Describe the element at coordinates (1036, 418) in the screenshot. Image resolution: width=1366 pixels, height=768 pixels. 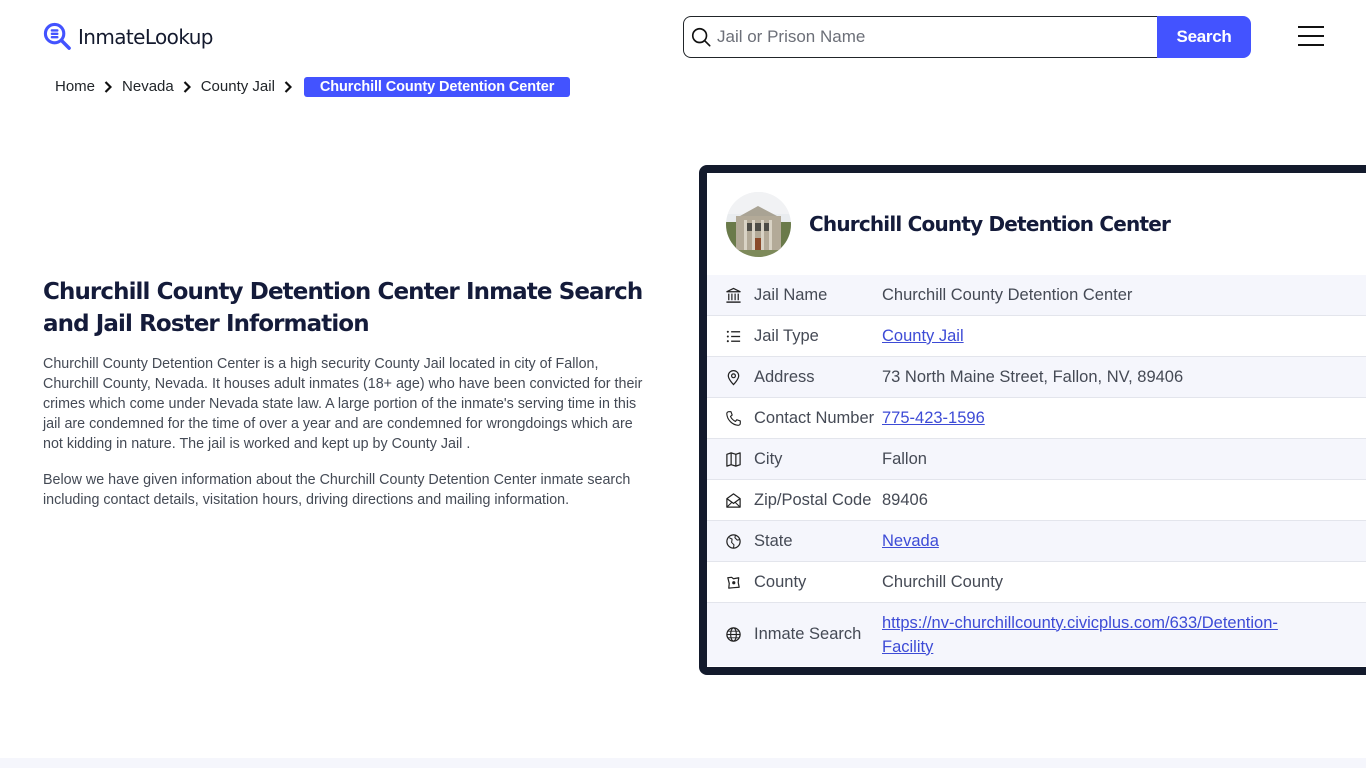
I see `detail-row-contact-number: Contact Number 775-423-1596` at that location.